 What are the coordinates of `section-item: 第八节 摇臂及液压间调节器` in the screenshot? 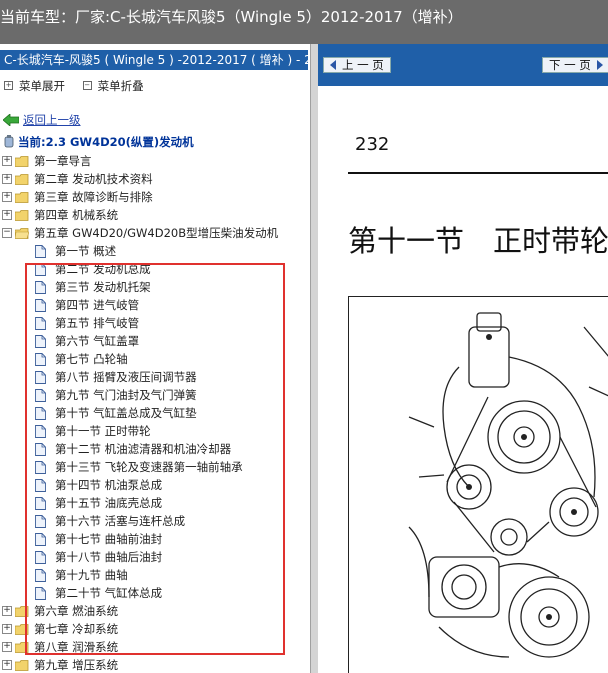 It's located at (154, 377).